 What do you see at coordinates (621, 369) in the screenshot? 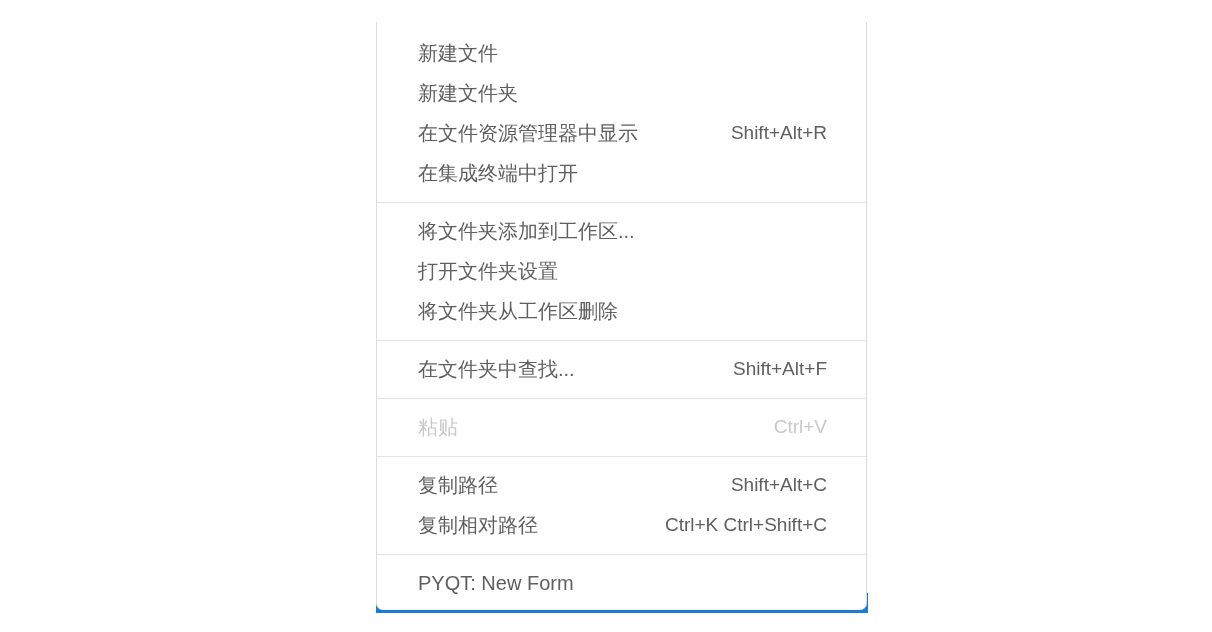
I see `menu-item: 在文件夹中查找... Shift+Alt+F` at bounding box center [621, 369].